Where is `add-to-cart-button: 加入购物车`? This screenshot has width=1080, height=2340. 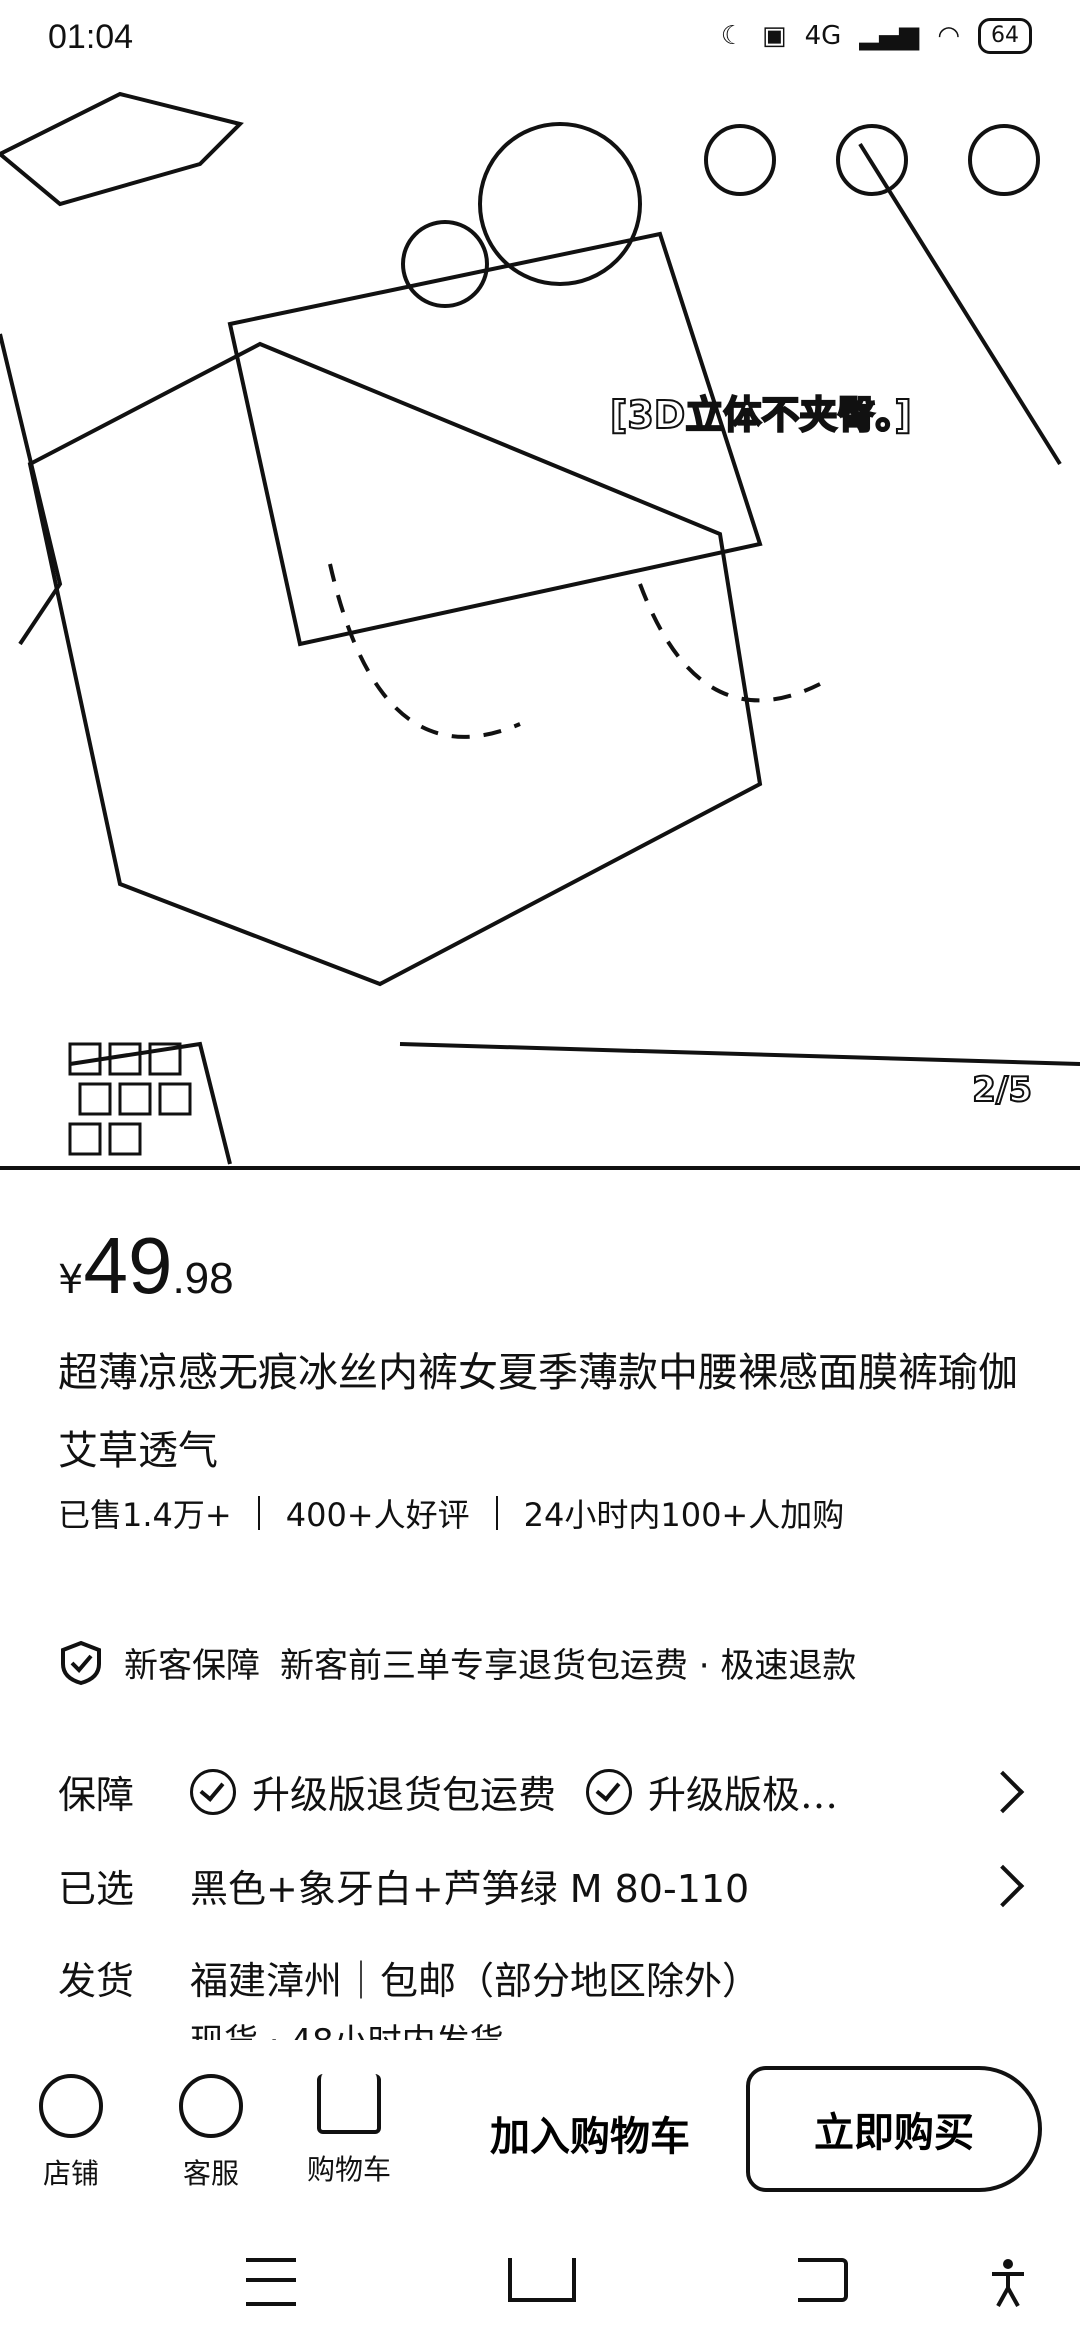 add-to-cart-button: 加入购物车 is located at coordinates (590, 2133).